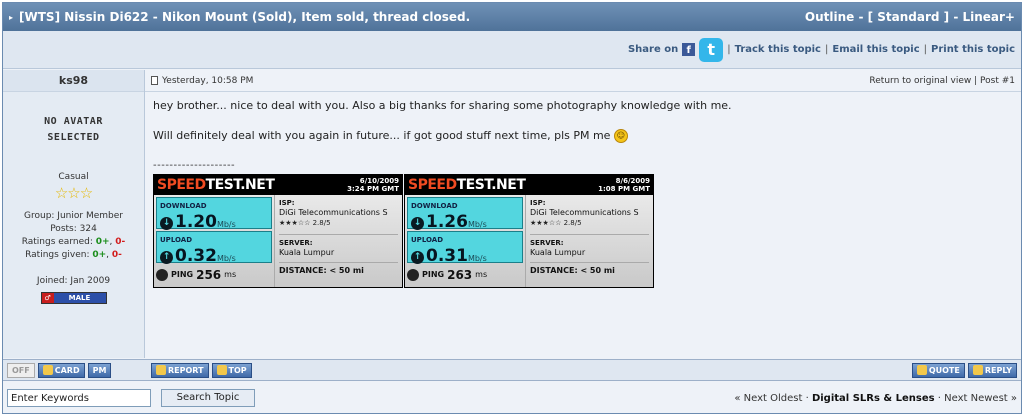 The width and height of the screenshot is (1024, 416). Describe the element at coordinates (373, 189) in the screenshot. I see `speedtest-time: 3:24 PM GMT` at that location.